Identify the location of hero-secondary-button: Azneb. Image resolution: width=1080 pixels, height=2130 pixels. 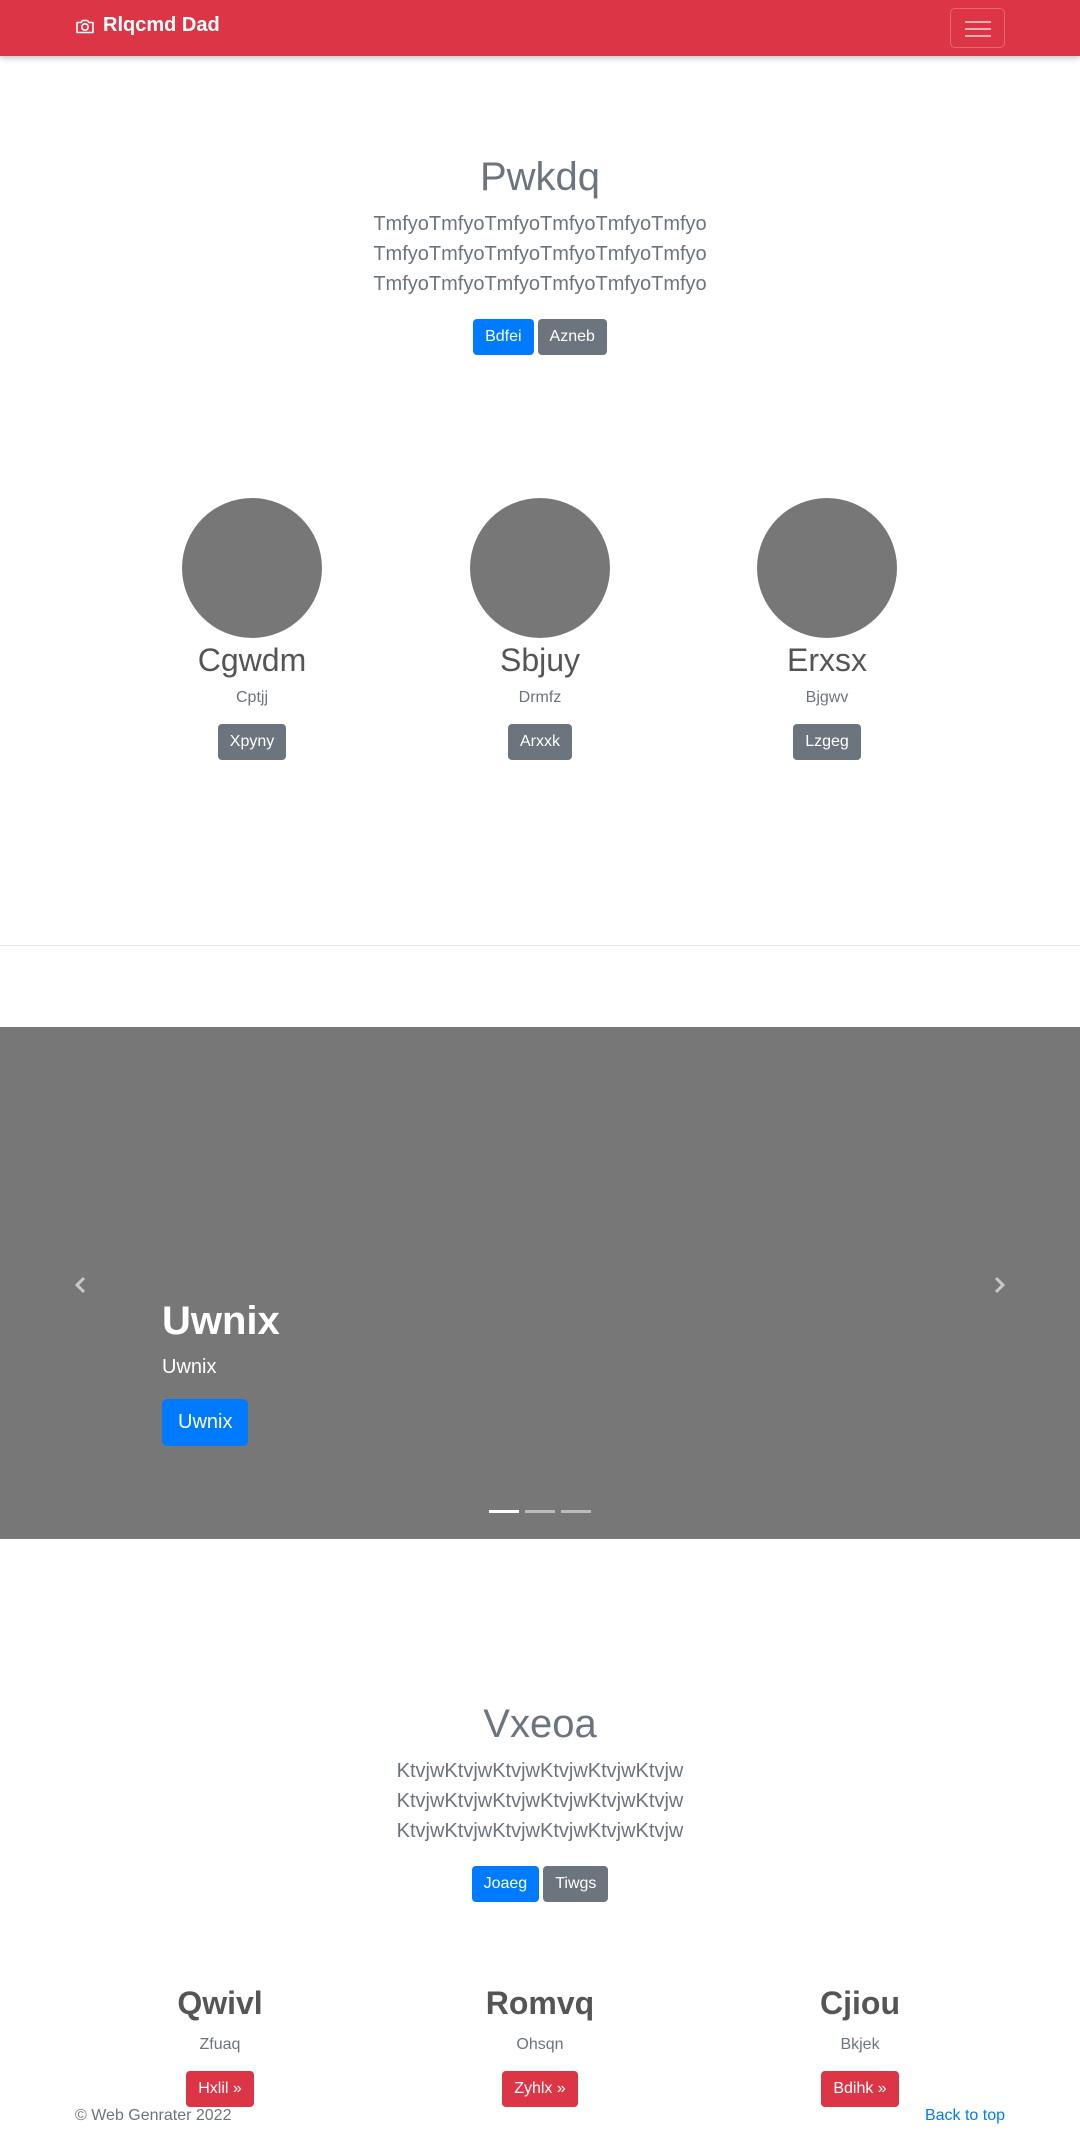
(572, 337).